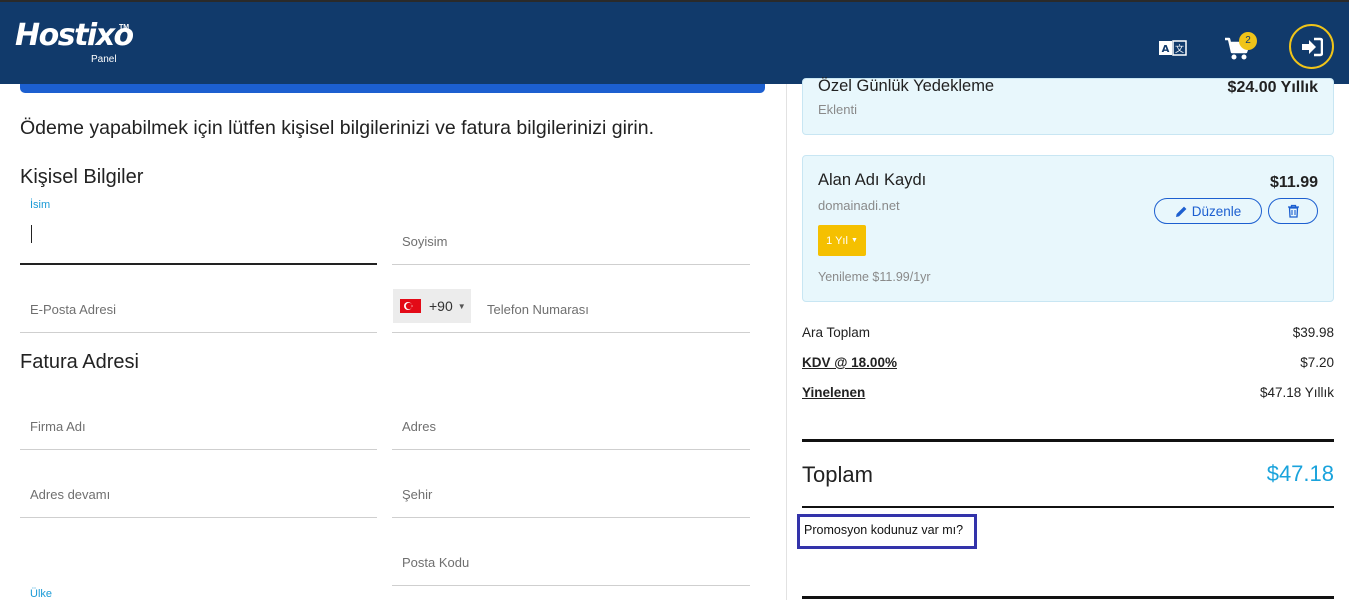 Image resolution: width=1349 pixels, height=600 pixels. What do you see at coordinates (1296, 392) in the screenshot?
I see `recurring-value: $47.18 Yıllık` at bounding box center [1296, 392].